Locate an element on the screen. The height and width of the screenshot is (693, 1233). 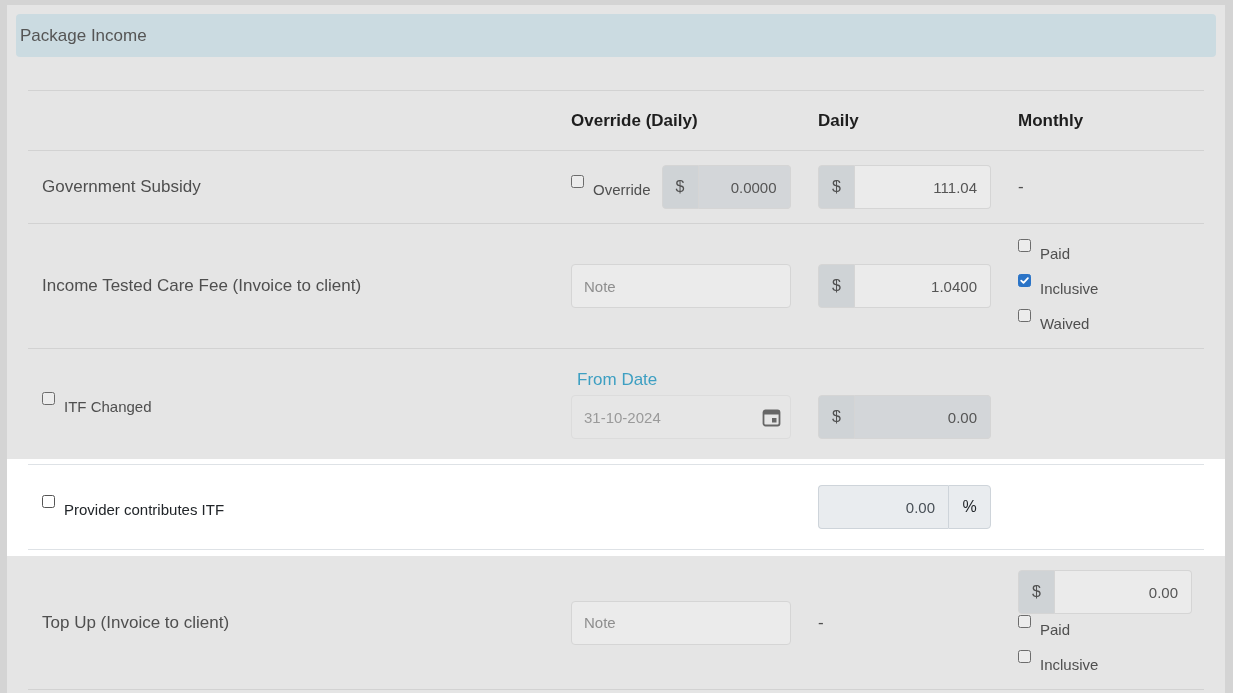
row-label: Top Up (Invoice to client) is located at coordinates (136, 622).